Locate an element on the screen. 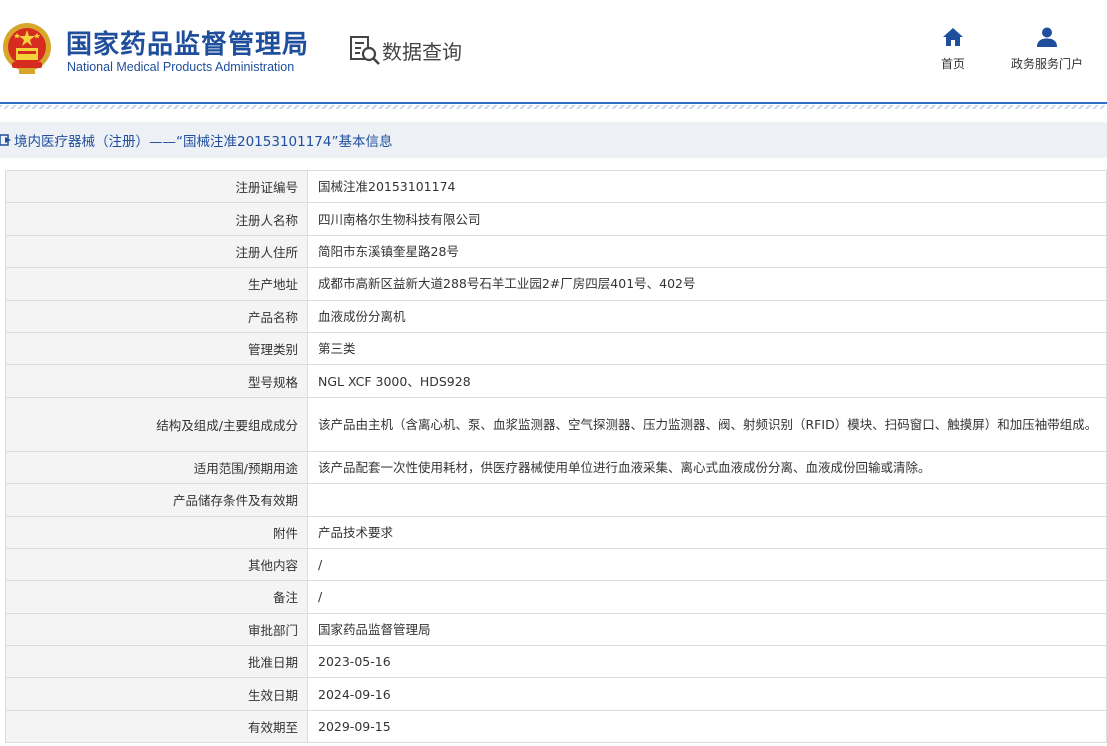  field-label: 结构及组成/主要组成成分 is located at coordinates (156, 424).